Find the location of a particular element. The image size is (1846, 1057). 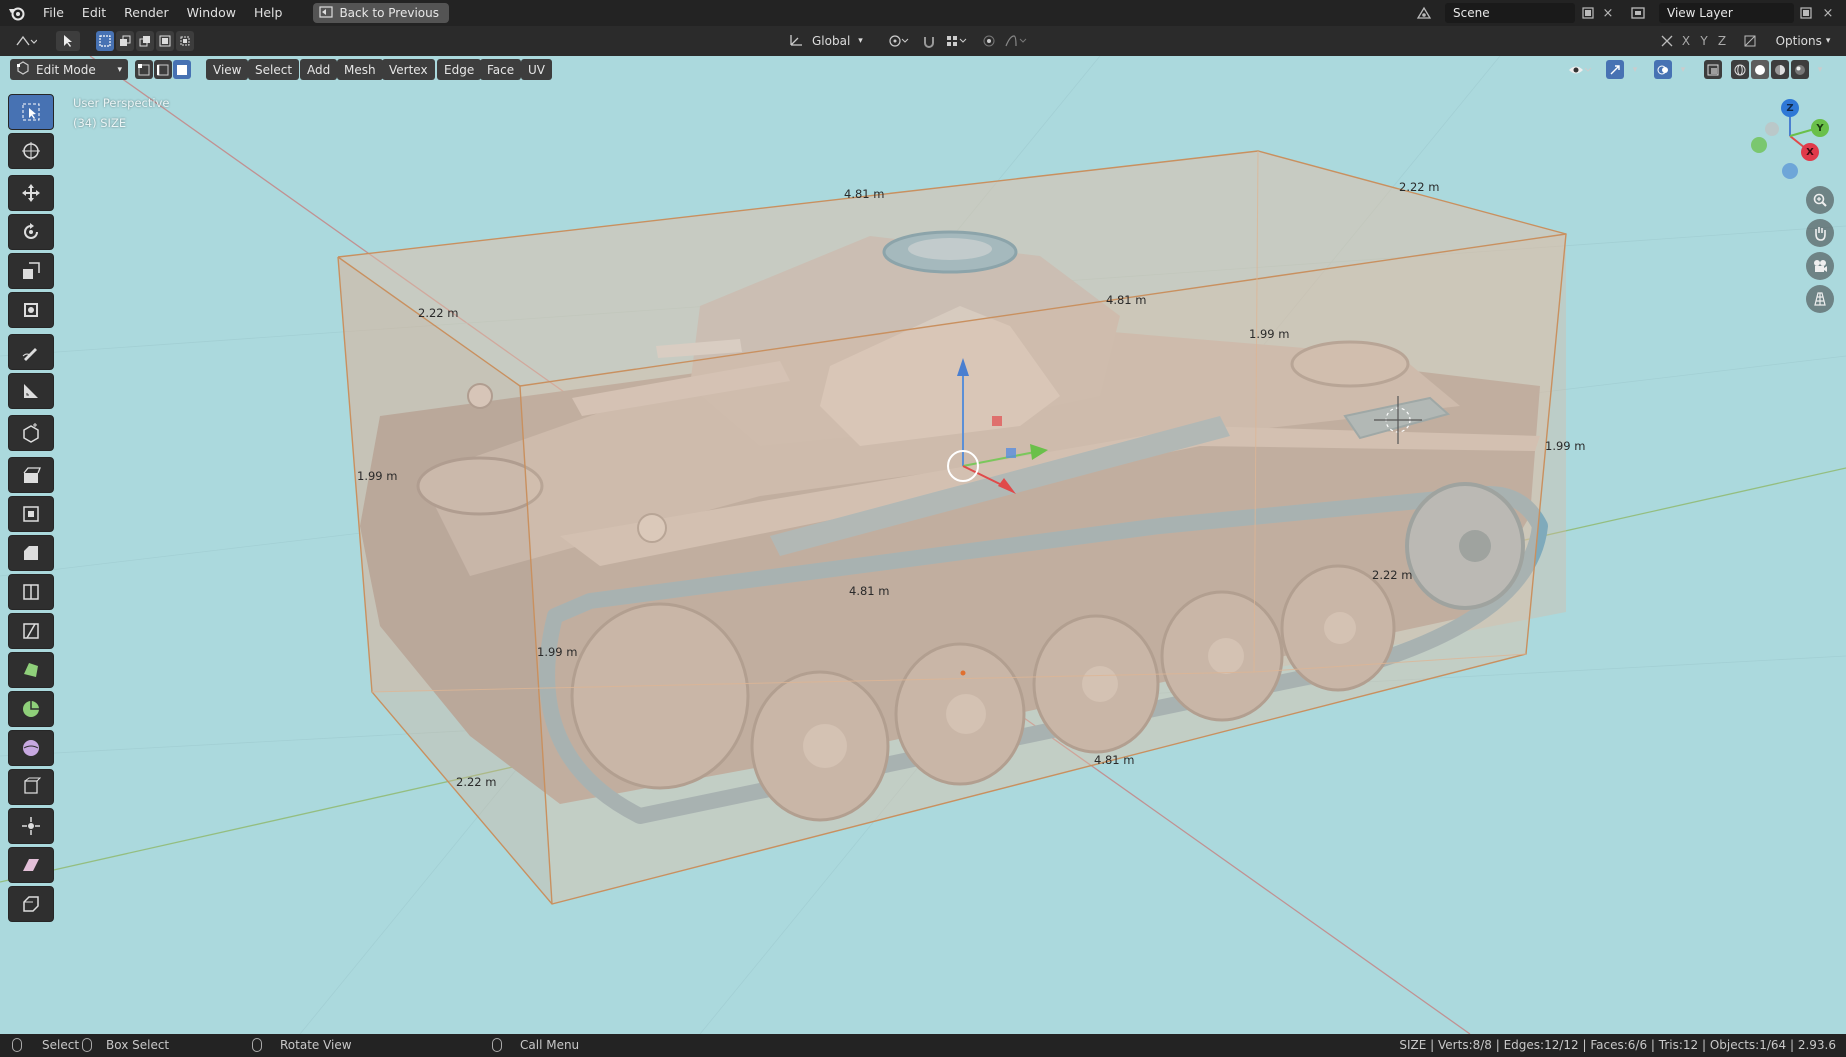

loop-cut-tool-icon is located at coordinates (31, 592).